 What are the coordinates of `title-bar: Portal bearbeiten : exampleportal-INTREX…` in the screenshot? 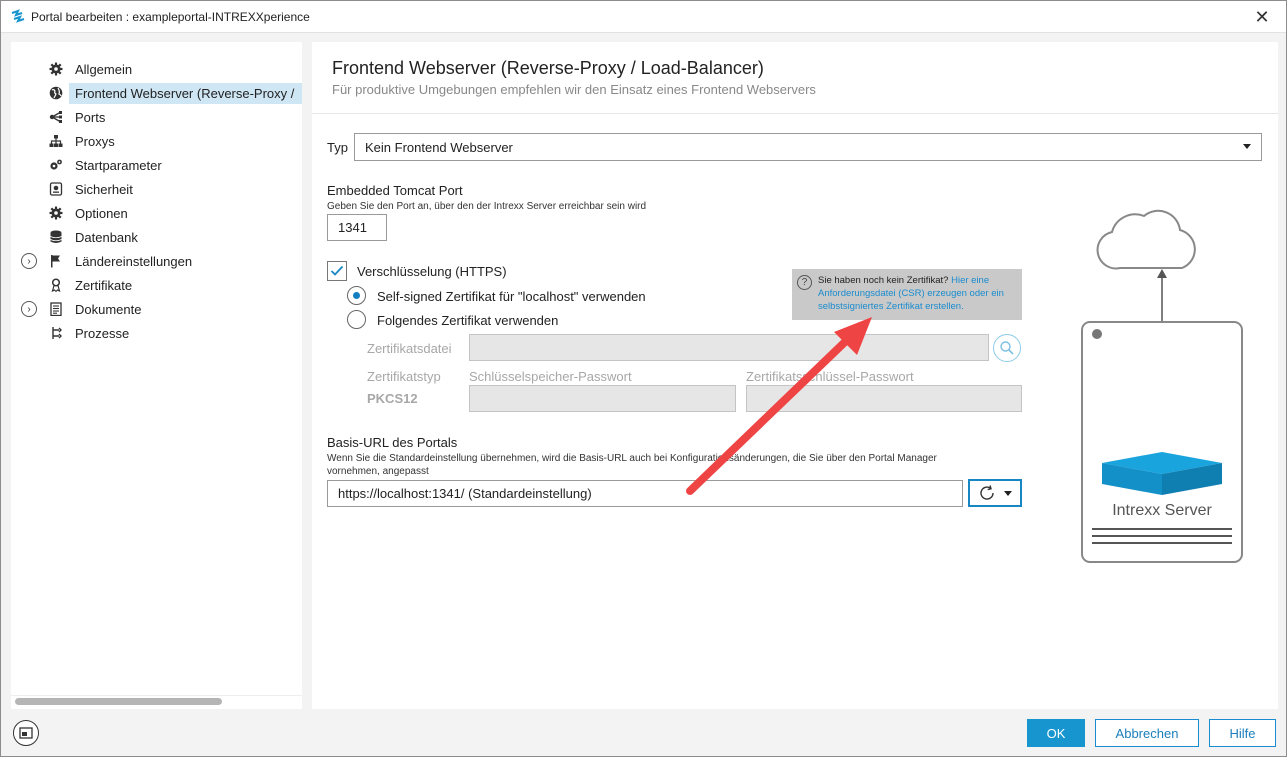 It's located at (643, 17).